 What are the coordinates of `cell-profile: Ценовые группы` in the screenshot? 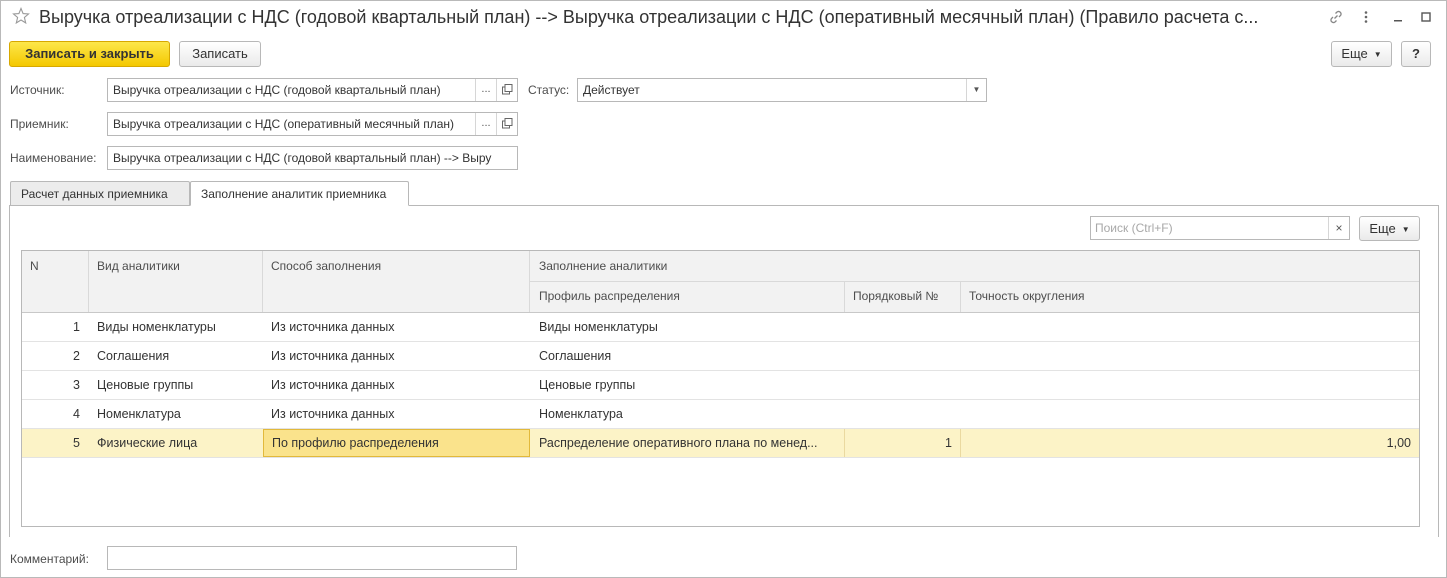 It's located at (687, 385).